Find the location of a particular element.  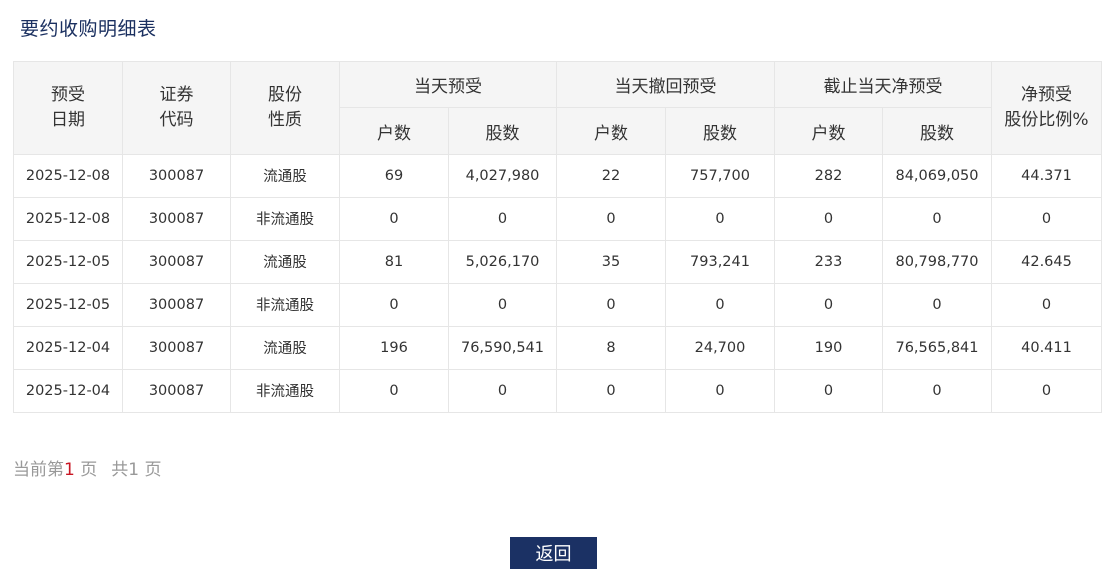

pagination-current-prefix: 当前第 is located at coordinates (38, 470).